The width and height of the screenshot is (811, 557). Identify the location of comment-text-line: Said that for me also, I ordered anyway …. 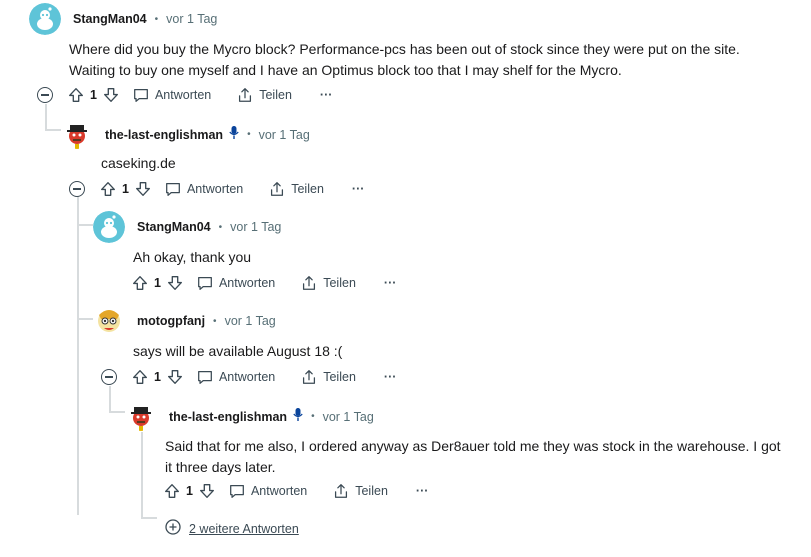
(473, 446).